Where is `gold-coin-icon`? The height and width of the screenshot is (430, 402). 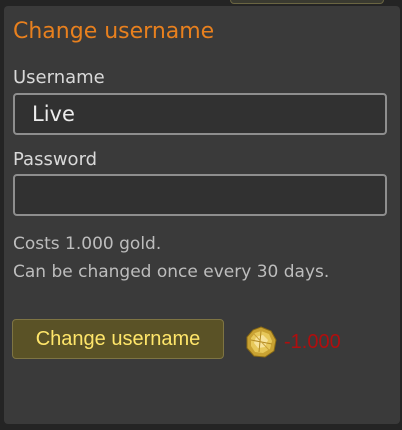
gold-coin-icon is located at coordinates (261, 342).